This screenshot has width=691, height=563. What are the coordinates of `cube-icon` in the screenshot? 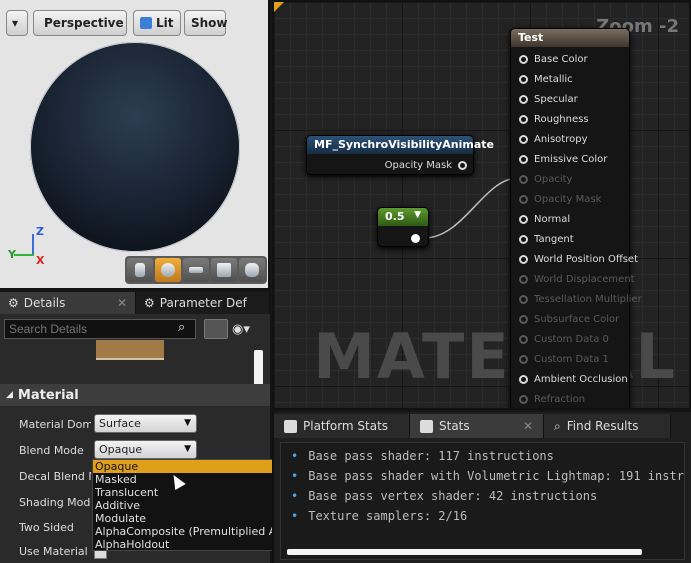 It's located at (224, 270).